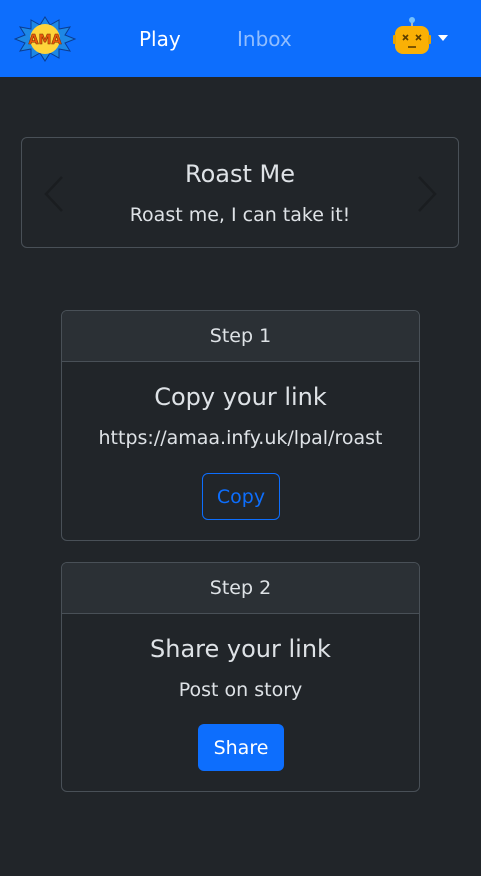 The width and height of the screenshot is (481, 876). Describe the element at coordinates (240, 215) in the screenshot. I see `prompt-subtitle: Roast me, I can take it!` at that location.